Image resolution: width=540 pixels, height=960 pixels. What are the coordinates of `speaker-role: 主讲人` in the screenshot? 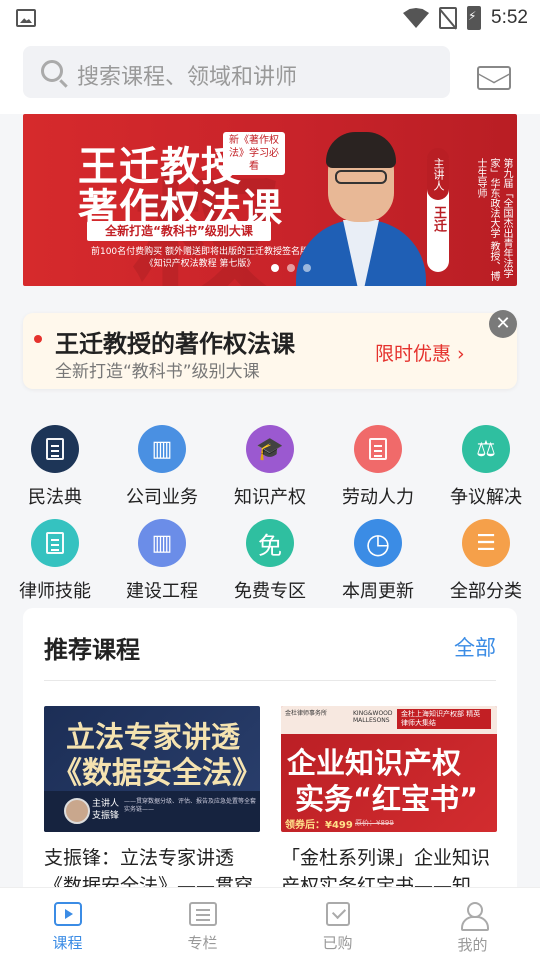 It's located at (438, 174).